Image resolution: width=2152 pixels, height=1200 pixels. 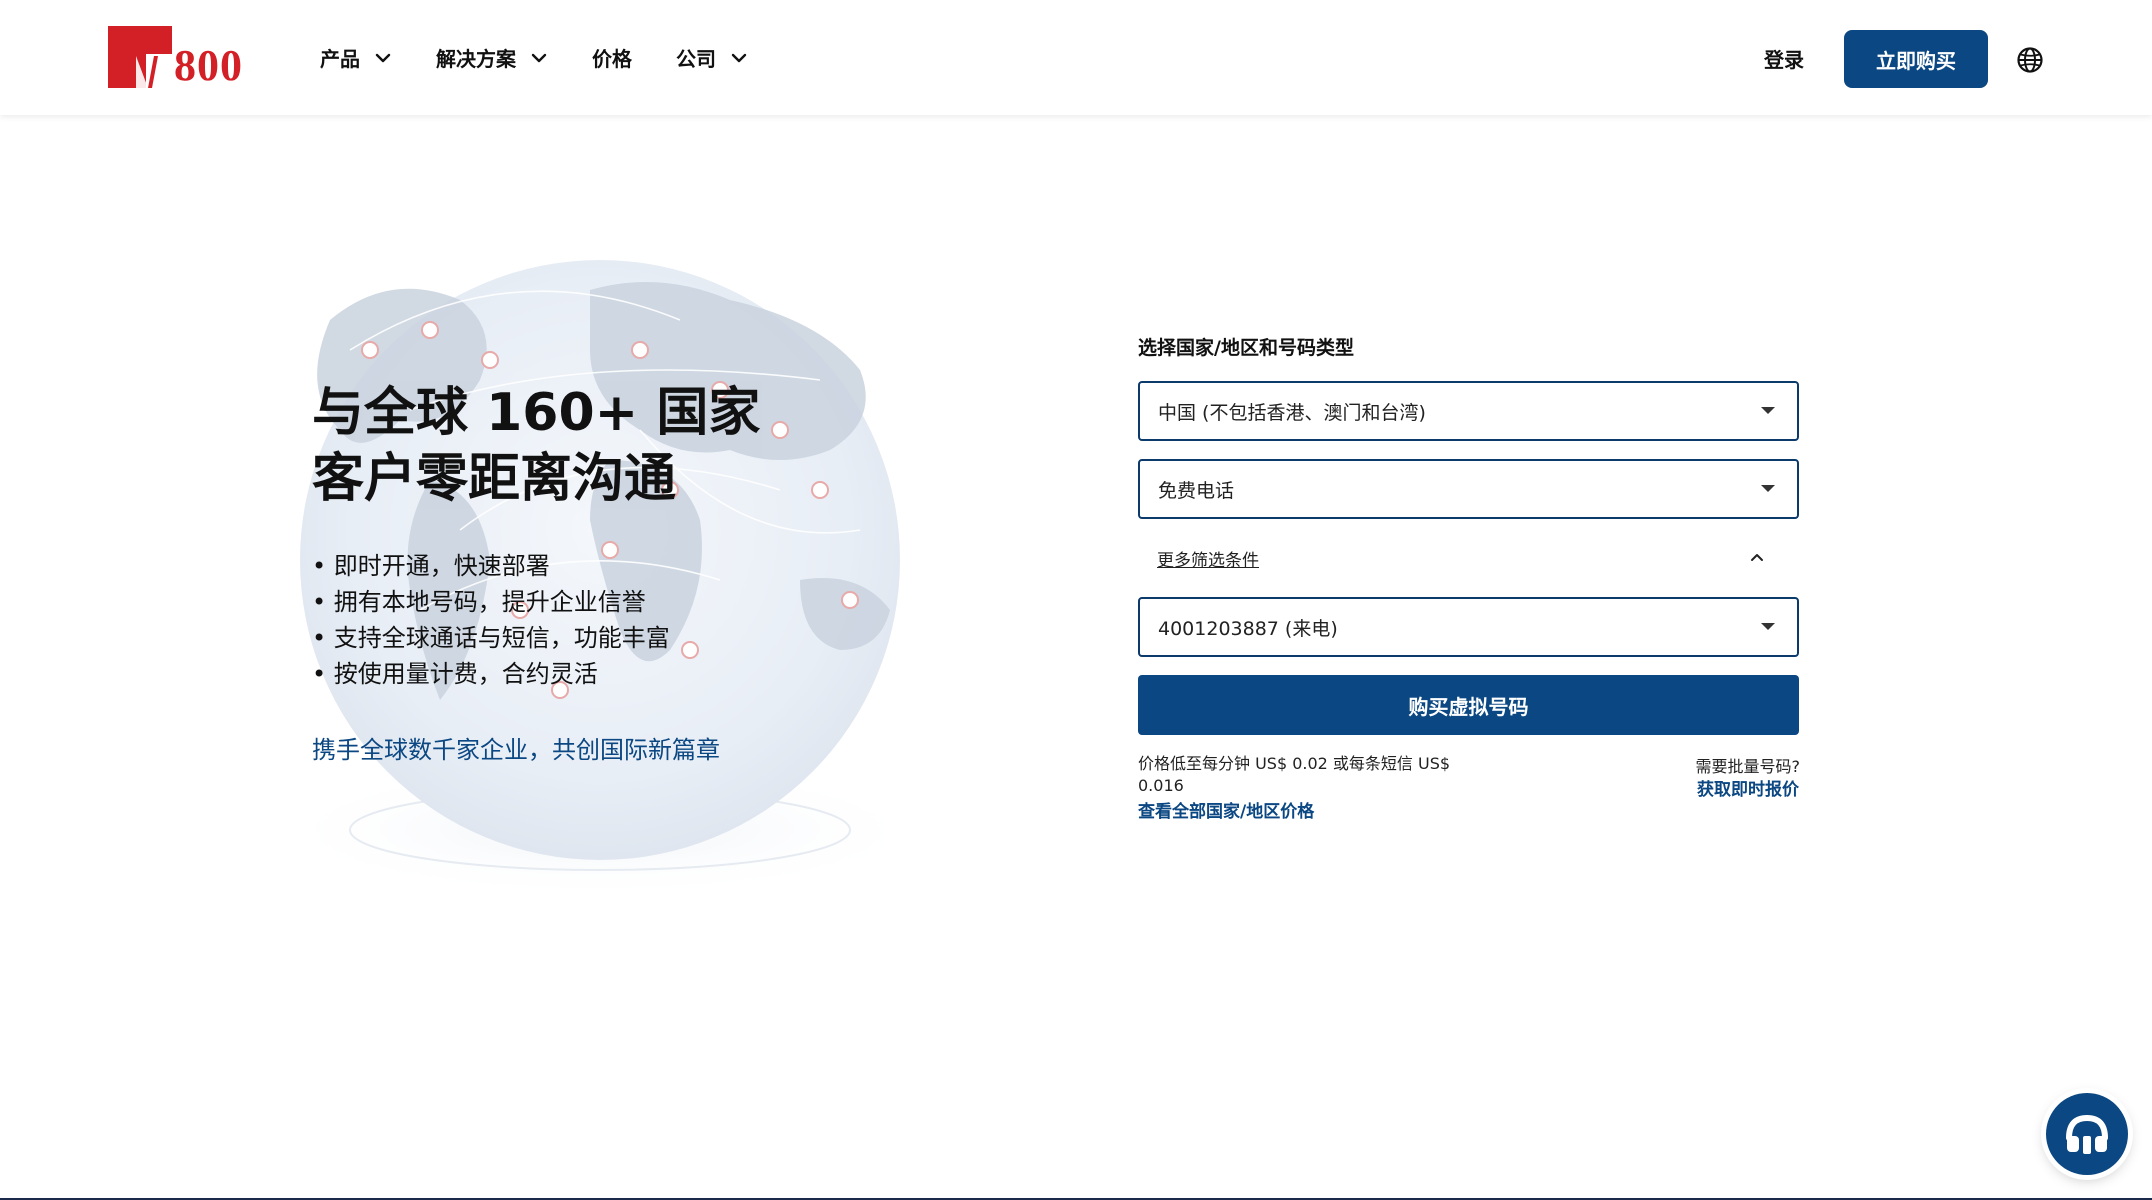 I want to click on support-chat-button, so click(x=2087, y=1134).